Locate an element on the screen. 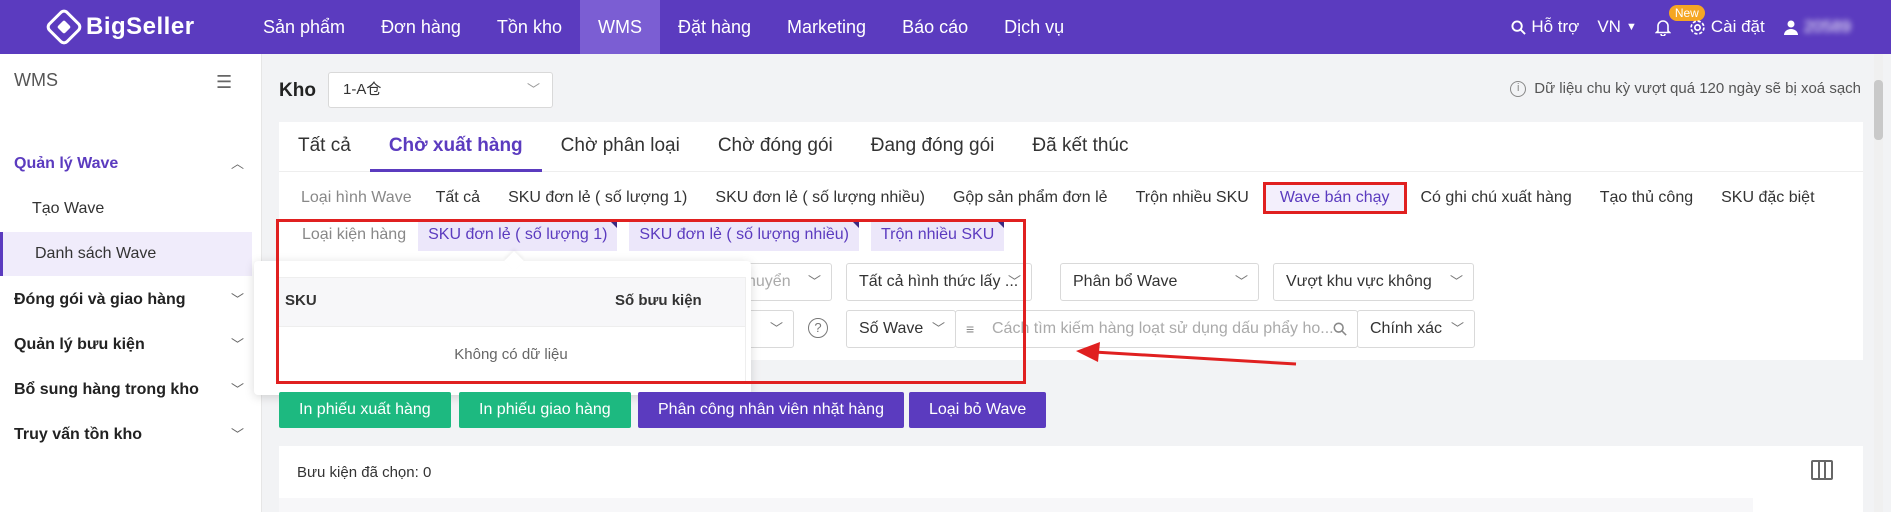 The image size is (1891, 512). sidebar-group-replenish: Bổ sung hàng trong kho ﹀ is located at coordinates (131, 390).